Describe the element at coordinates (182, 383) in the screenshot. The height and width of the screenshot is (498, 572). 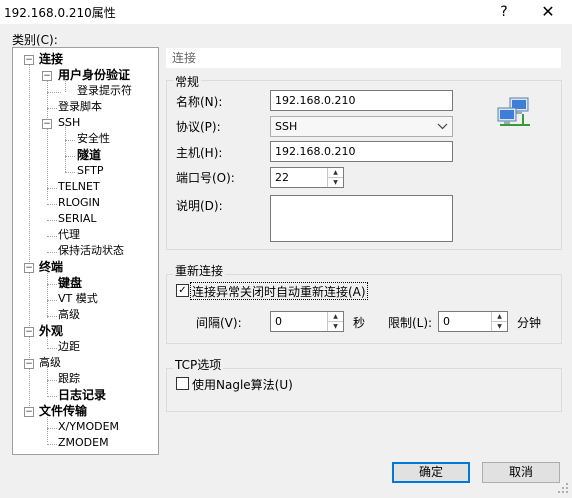
I see `nagle-checkbox` at that location.